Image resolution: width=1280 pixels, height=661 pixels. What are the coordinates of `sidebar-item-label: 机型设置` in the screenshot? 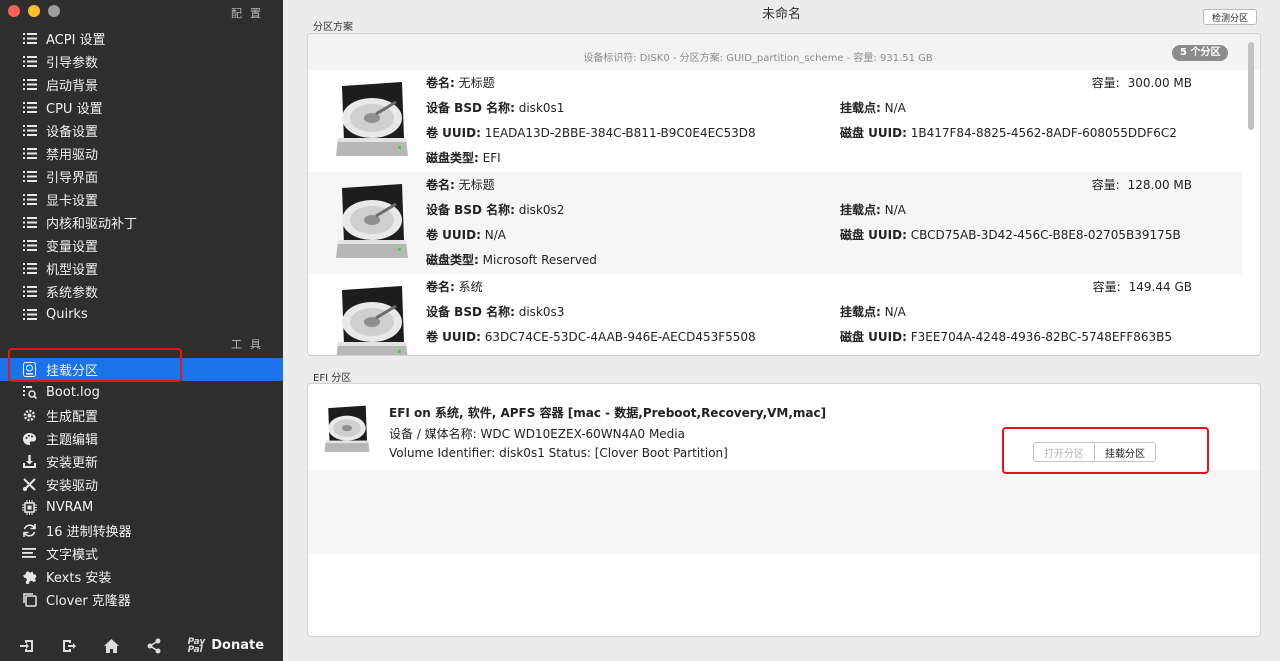 It's located at (72, 270).